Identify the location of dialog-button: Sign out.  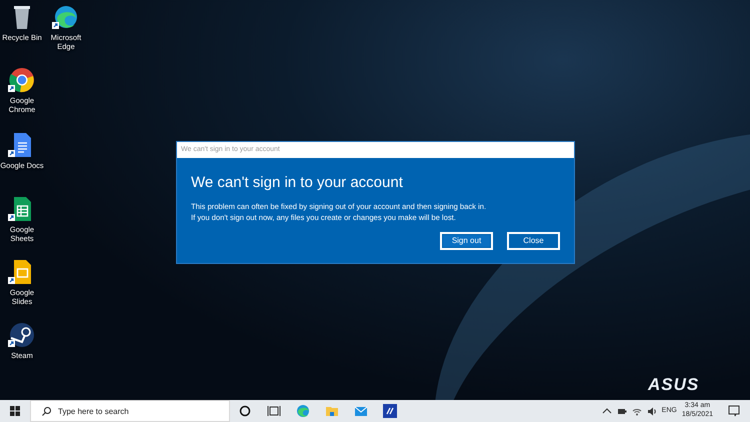
(466, 241).